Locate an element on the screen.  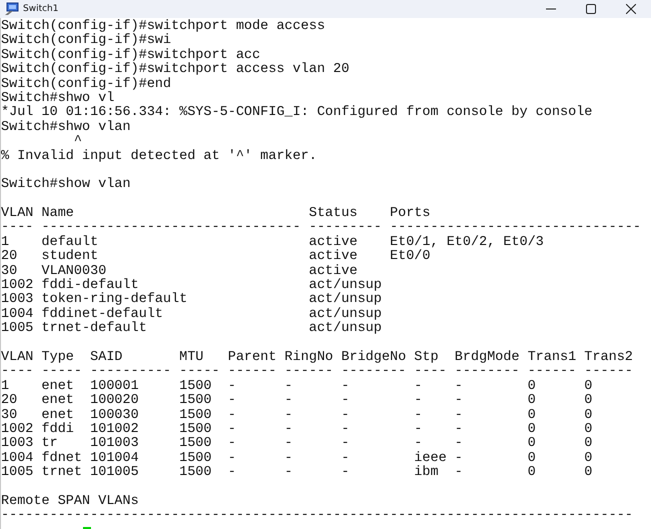
terminal-line: 30 VLAN0030 active is located at coordinates (179, 271).